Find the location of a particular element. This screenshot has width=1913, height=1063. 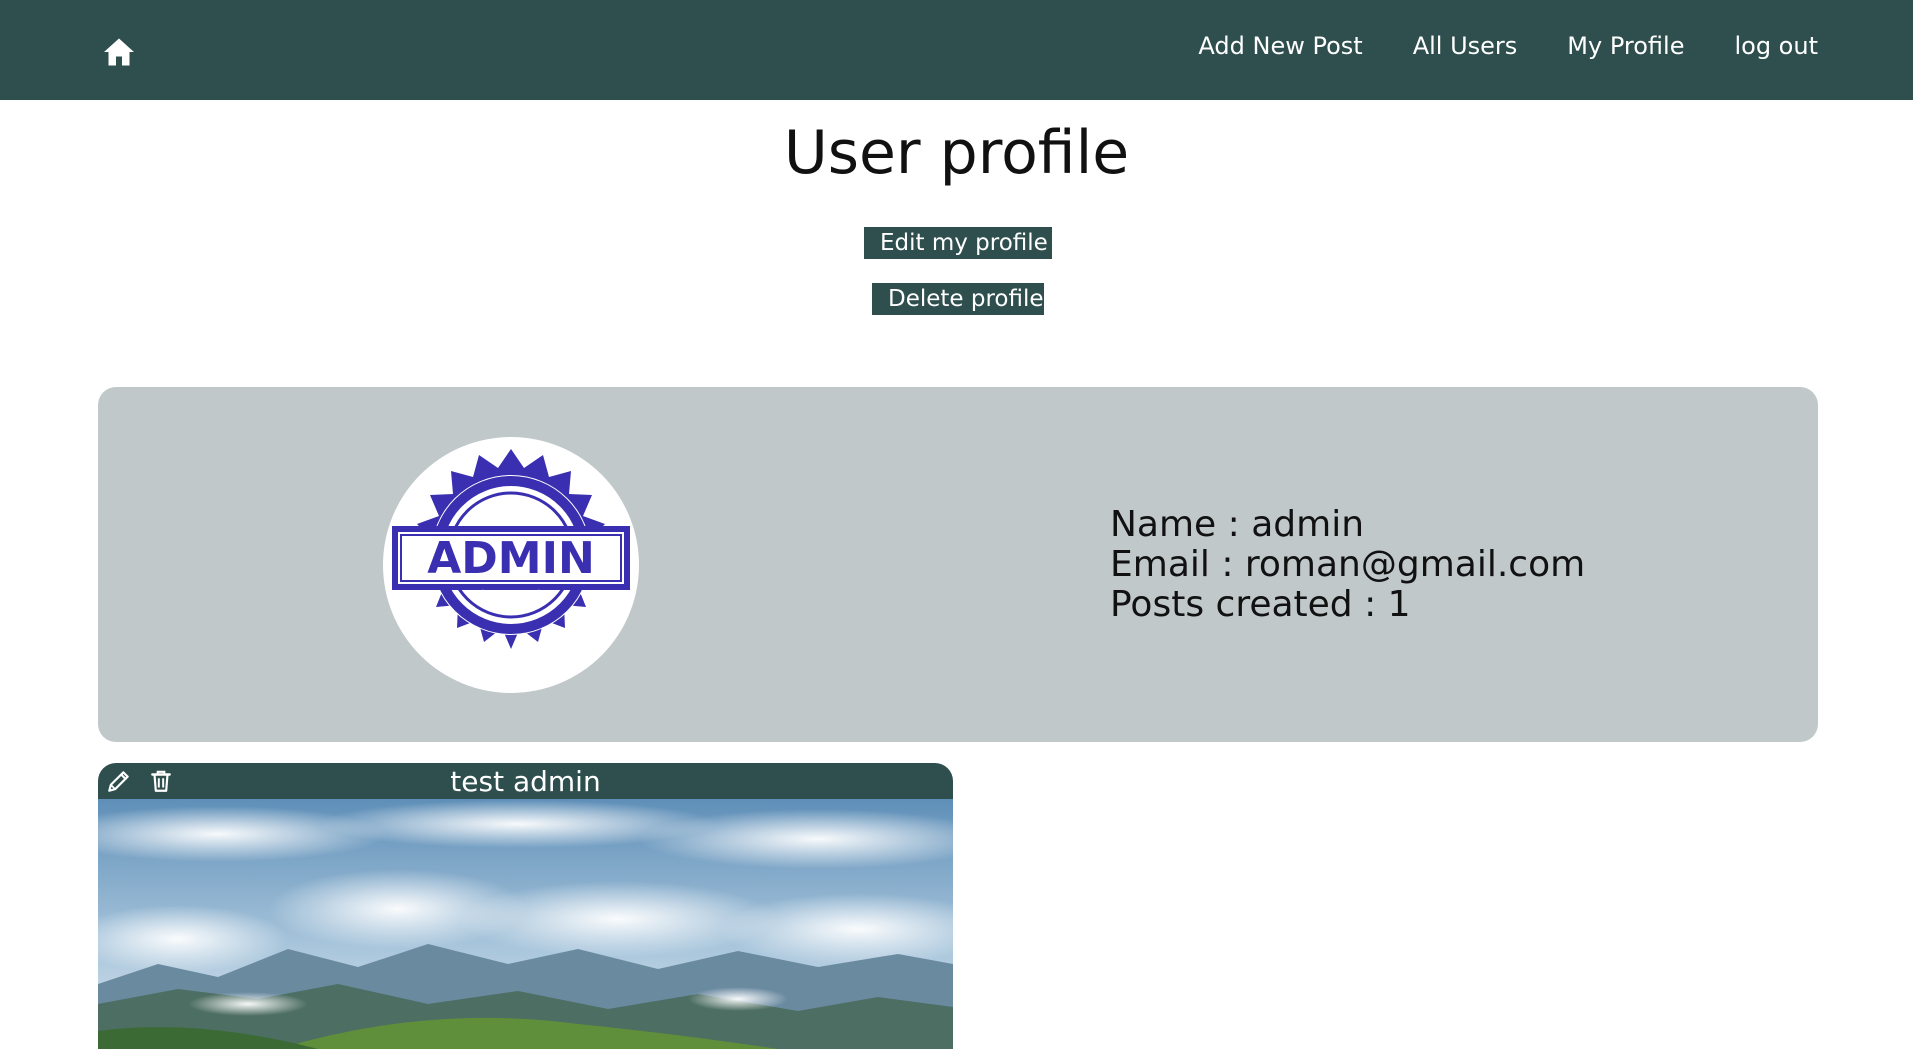

avatar: ADMIN is located at coordinates (511, 565).